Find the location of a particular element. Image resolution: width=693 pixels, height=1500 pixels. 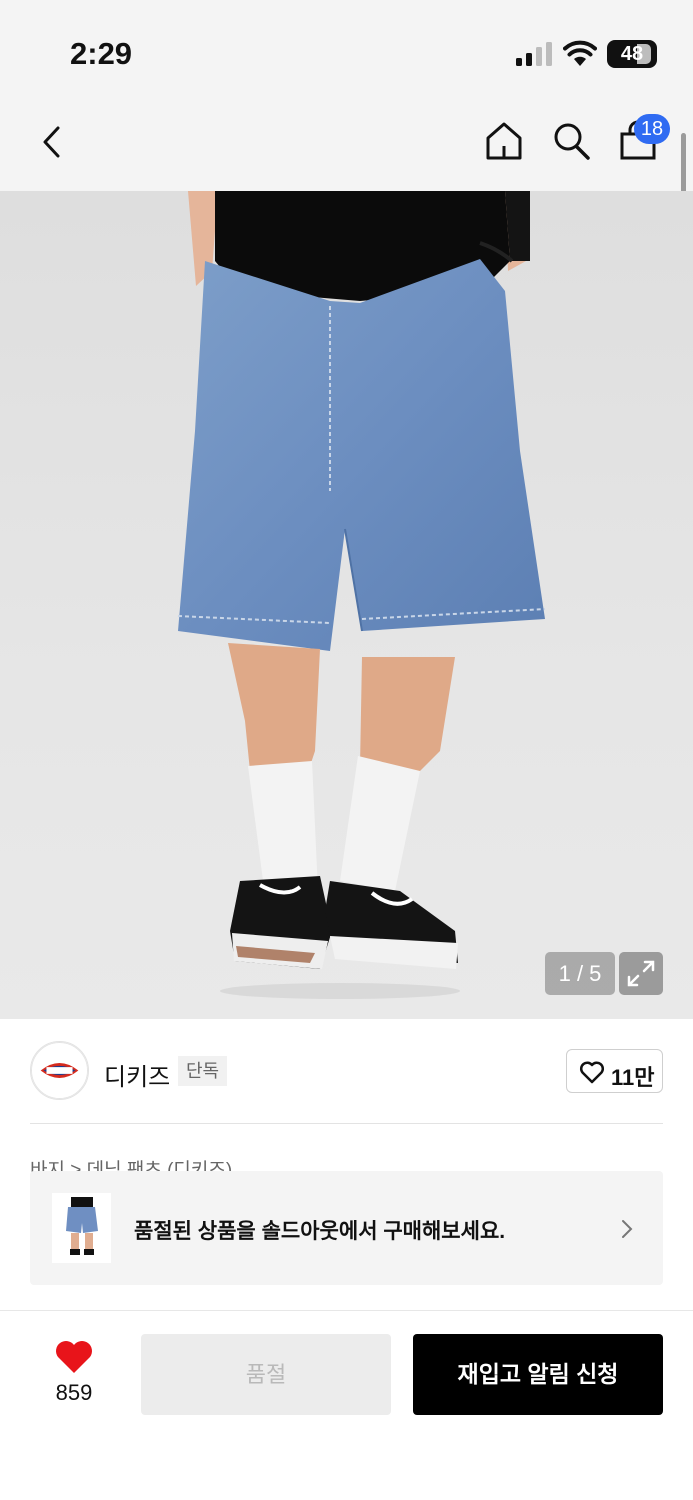

wish-count: 859 is located at coordinates (74, 1392).